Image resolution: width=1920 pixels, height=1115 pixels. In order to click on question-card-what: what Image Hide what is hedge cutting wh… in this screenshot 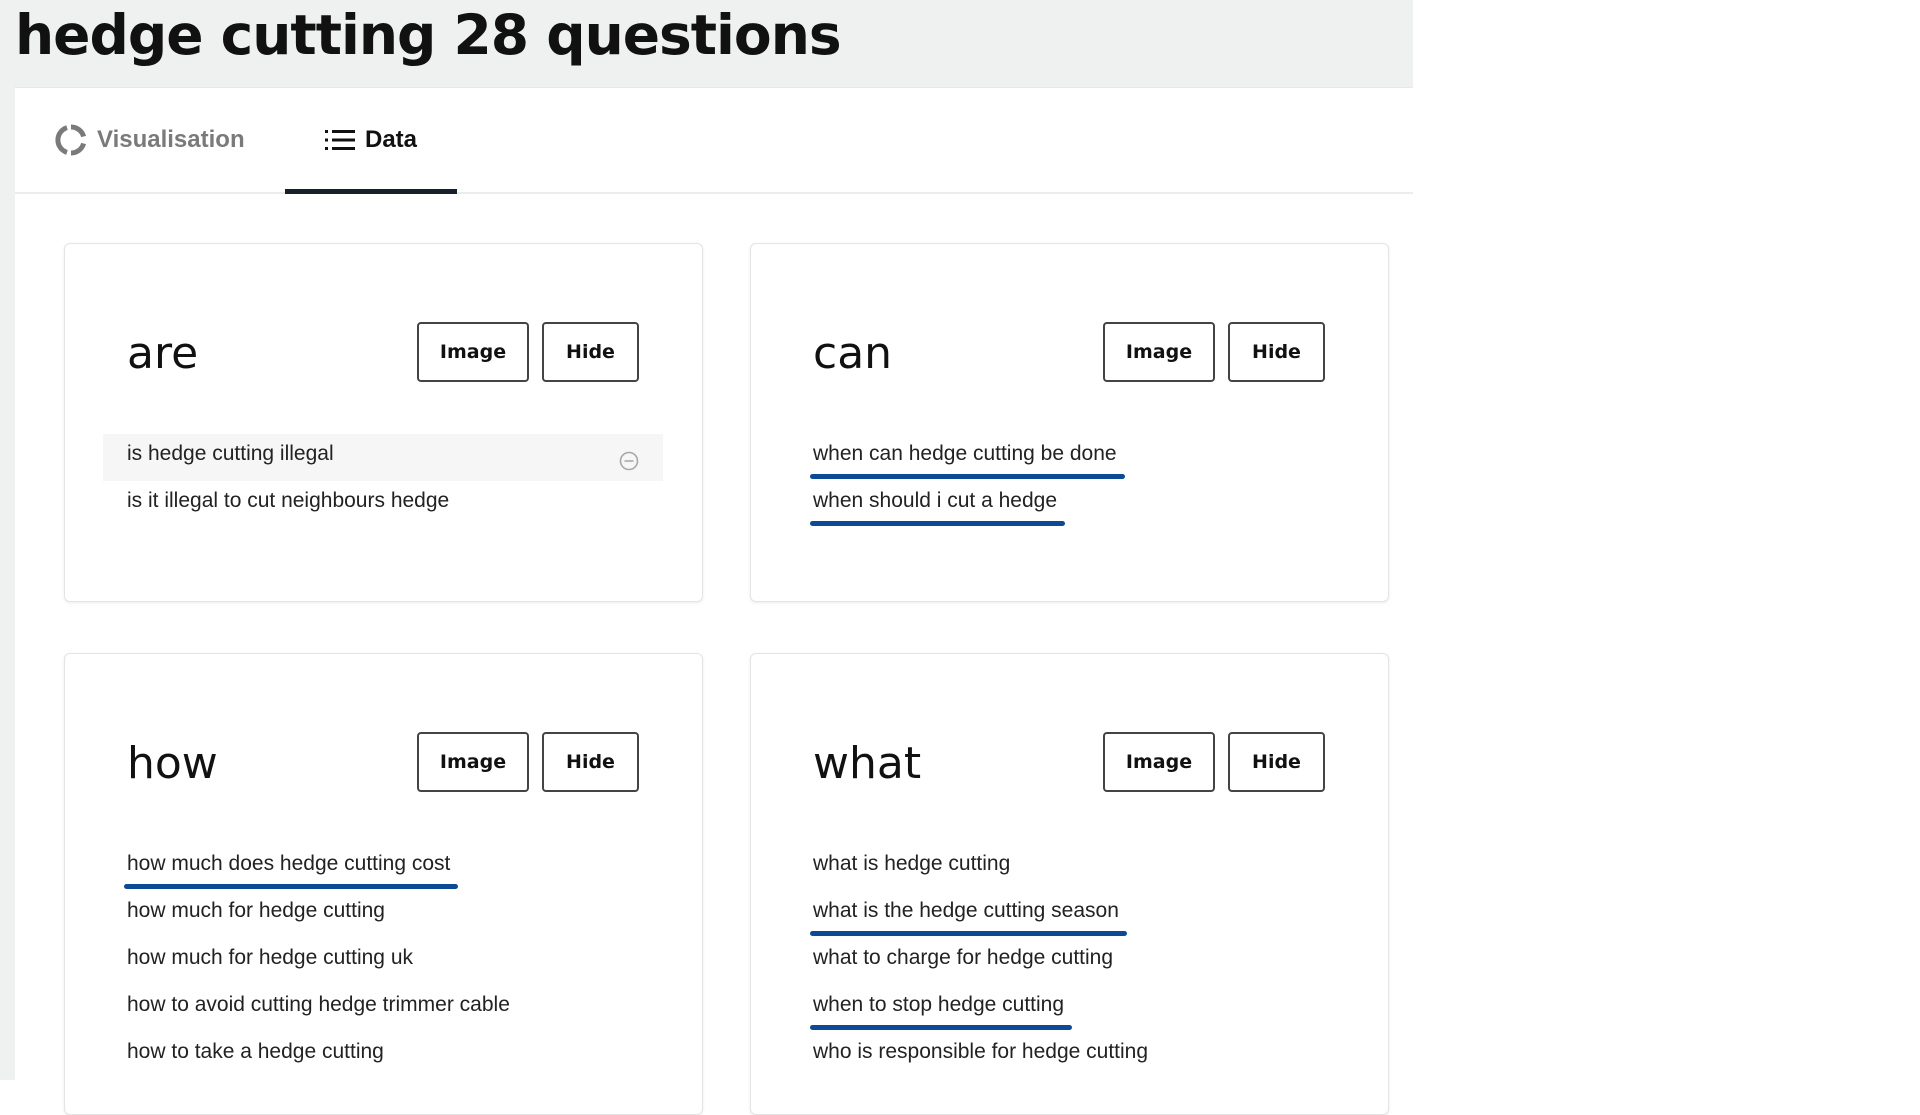, I will do `click(1069, 884)`.